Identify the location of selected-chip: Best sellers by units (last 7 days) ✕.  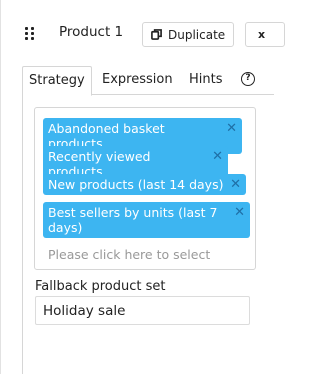
(146, 220).